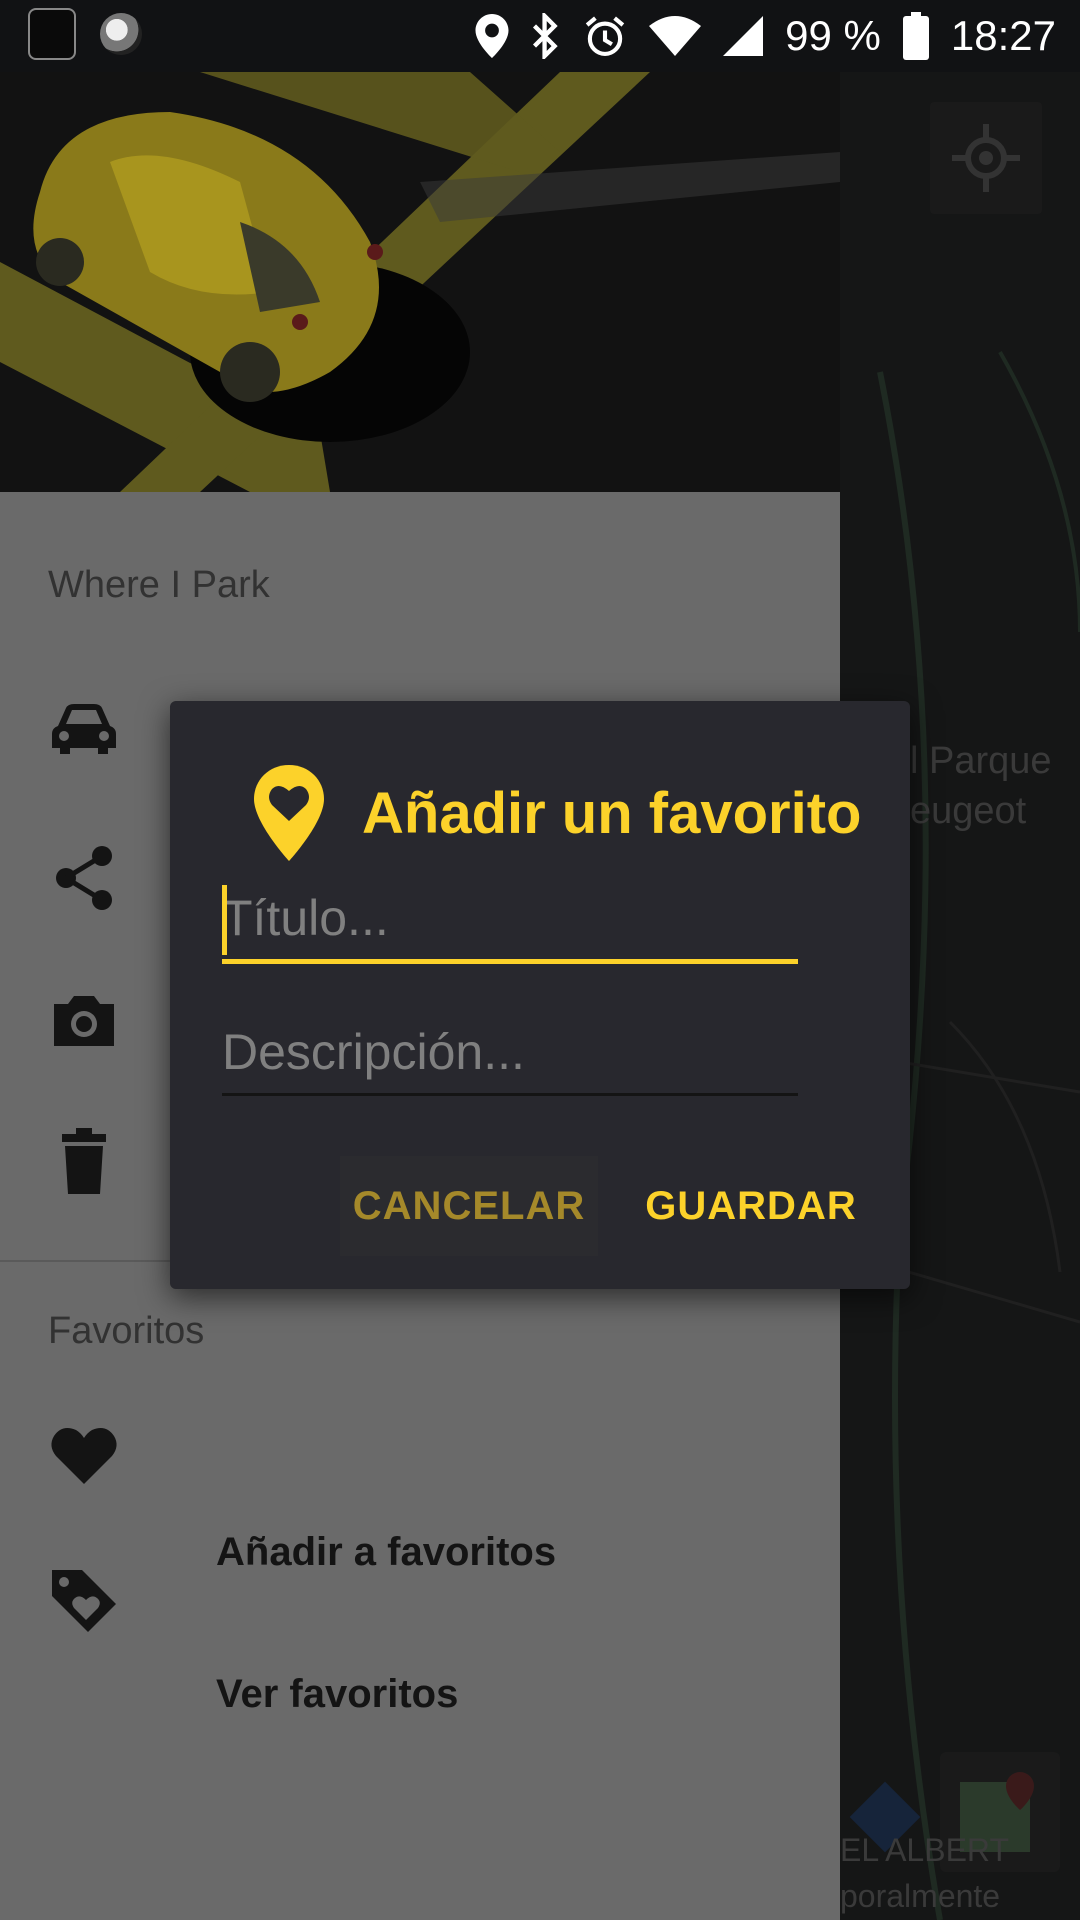 The image size is (1080, 1920). I want to click on description-underline, so click(510, 1094).